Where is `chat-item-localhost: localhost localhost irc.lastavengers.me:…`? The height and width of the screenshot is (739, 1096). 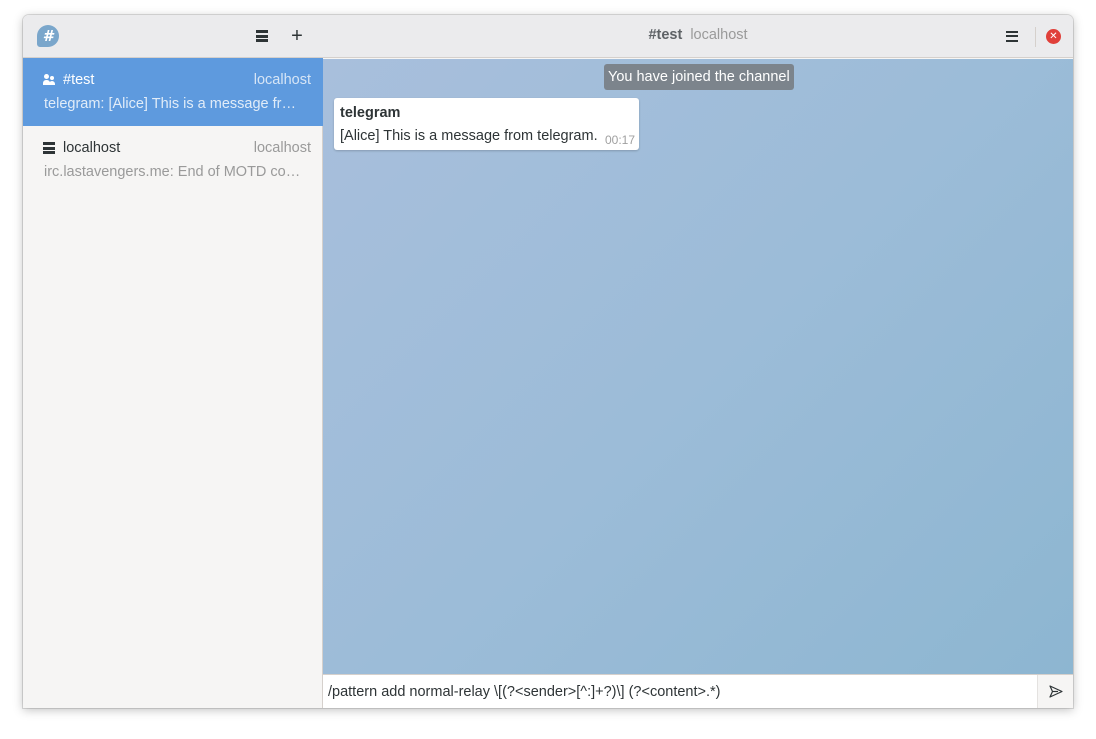 chat-item-localhost: localhost localhost irc.lastavengers.me:… is located at coordinates (173, 160).